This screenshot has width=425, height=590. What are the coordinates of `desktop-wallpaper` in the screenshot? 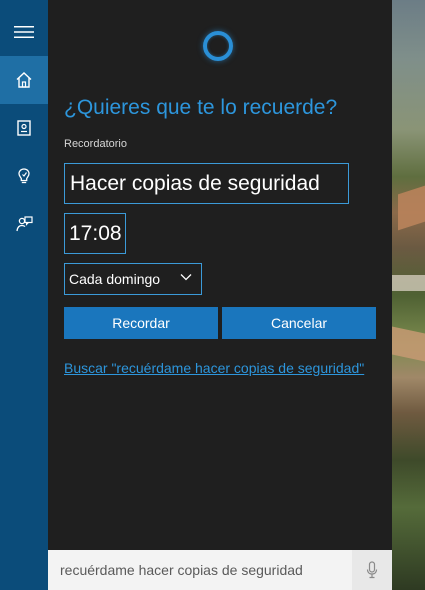 It's located at (408, 295).